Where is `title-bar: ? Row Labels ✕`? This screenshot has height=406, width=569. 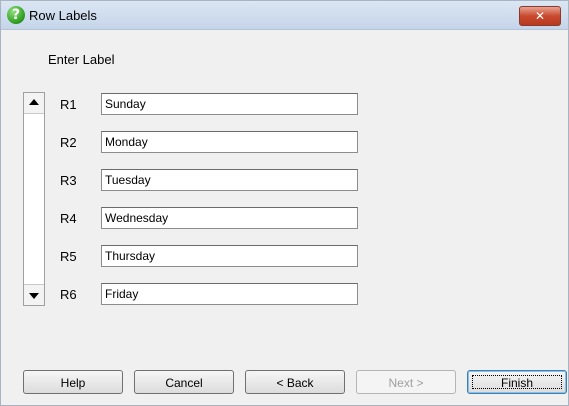
title-bar: ? Row Labels ✕ is located at coordinates (284, 15).